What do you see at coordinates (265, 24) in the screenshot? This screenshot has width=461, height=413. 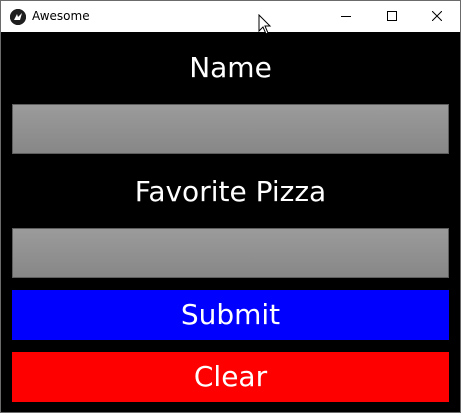 I see `mouse-cursor-icon` at bounding box center [265, 24].